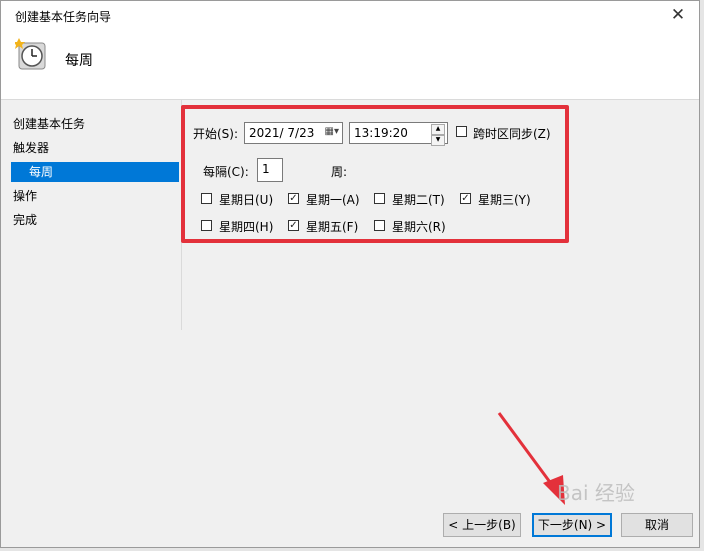  I want to click on clock-icon, so click(30, 54).